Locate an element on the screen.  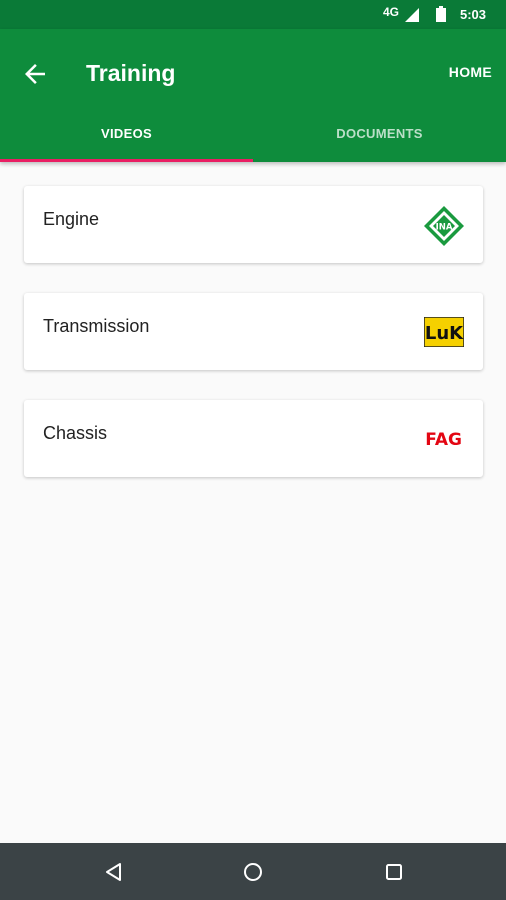
signal-icon is located at coordinates (412, 15).